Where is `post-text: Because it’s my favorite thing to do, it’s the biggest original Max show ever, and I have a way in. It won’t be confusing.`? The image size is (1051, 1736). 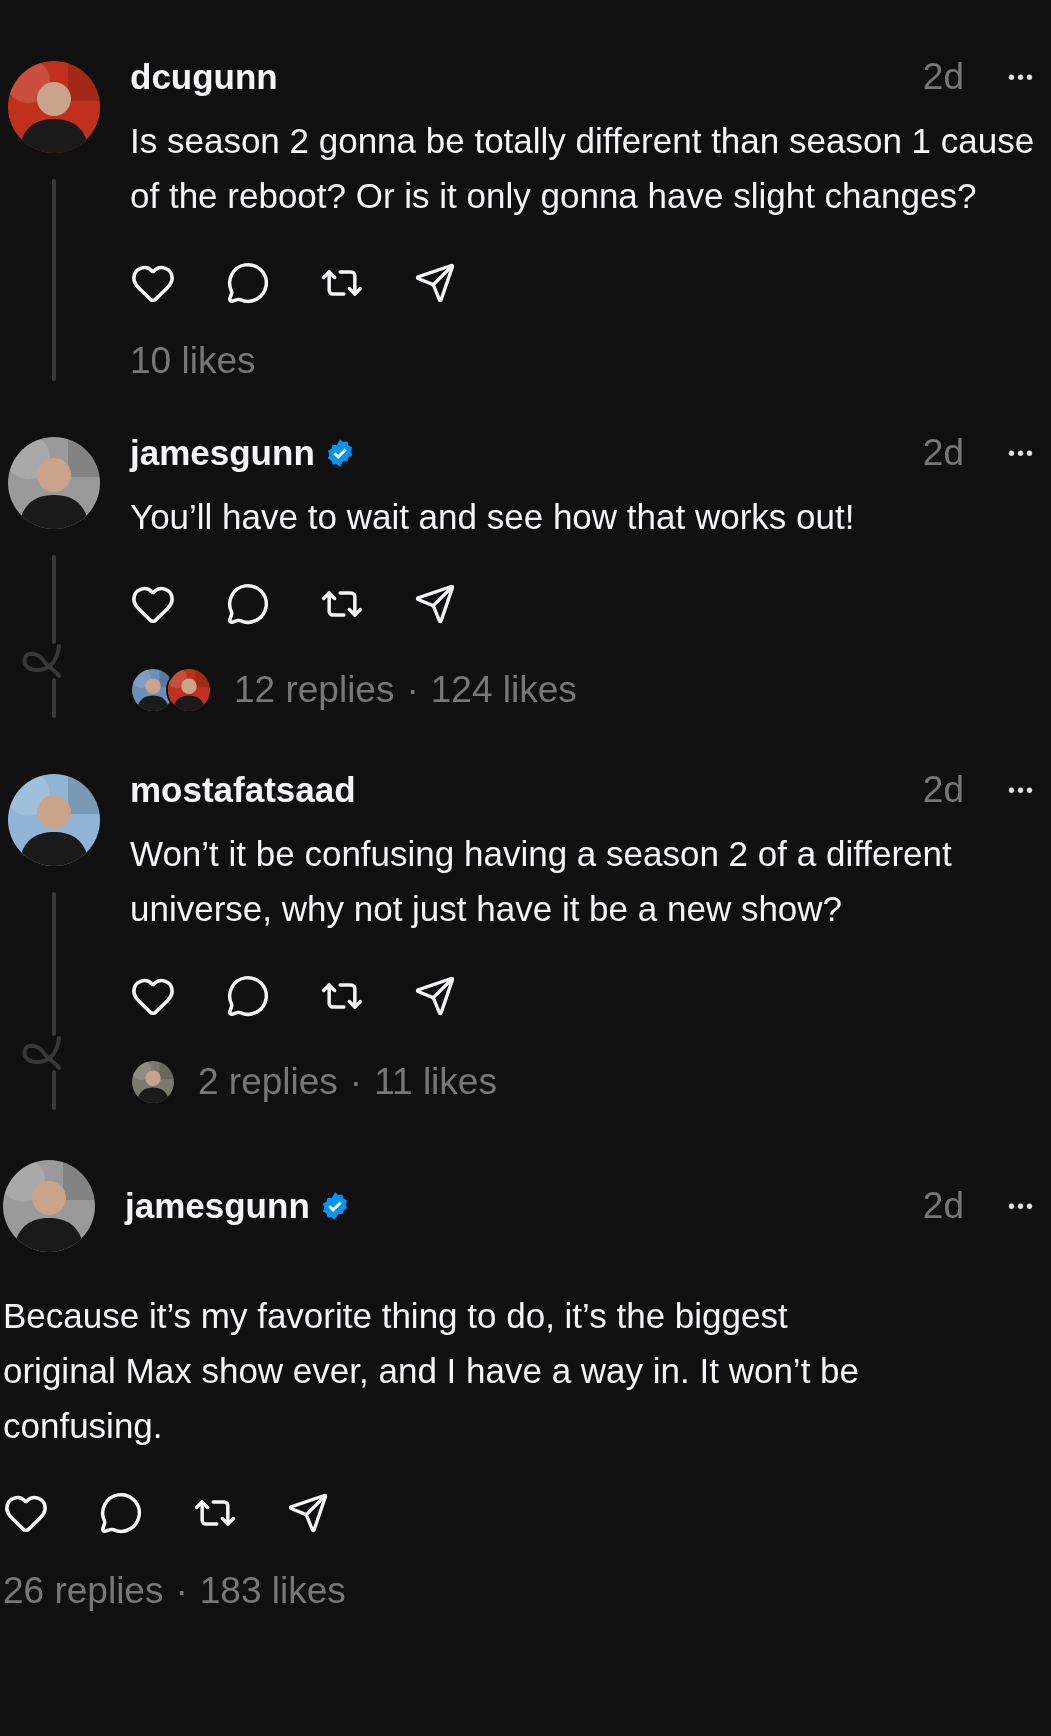 post-text: Because it’s my favorite thing to do, it’s the biggest original Max show ever, and I have a way in. It won’t be confusing. is located at coordinates (431, 1371).